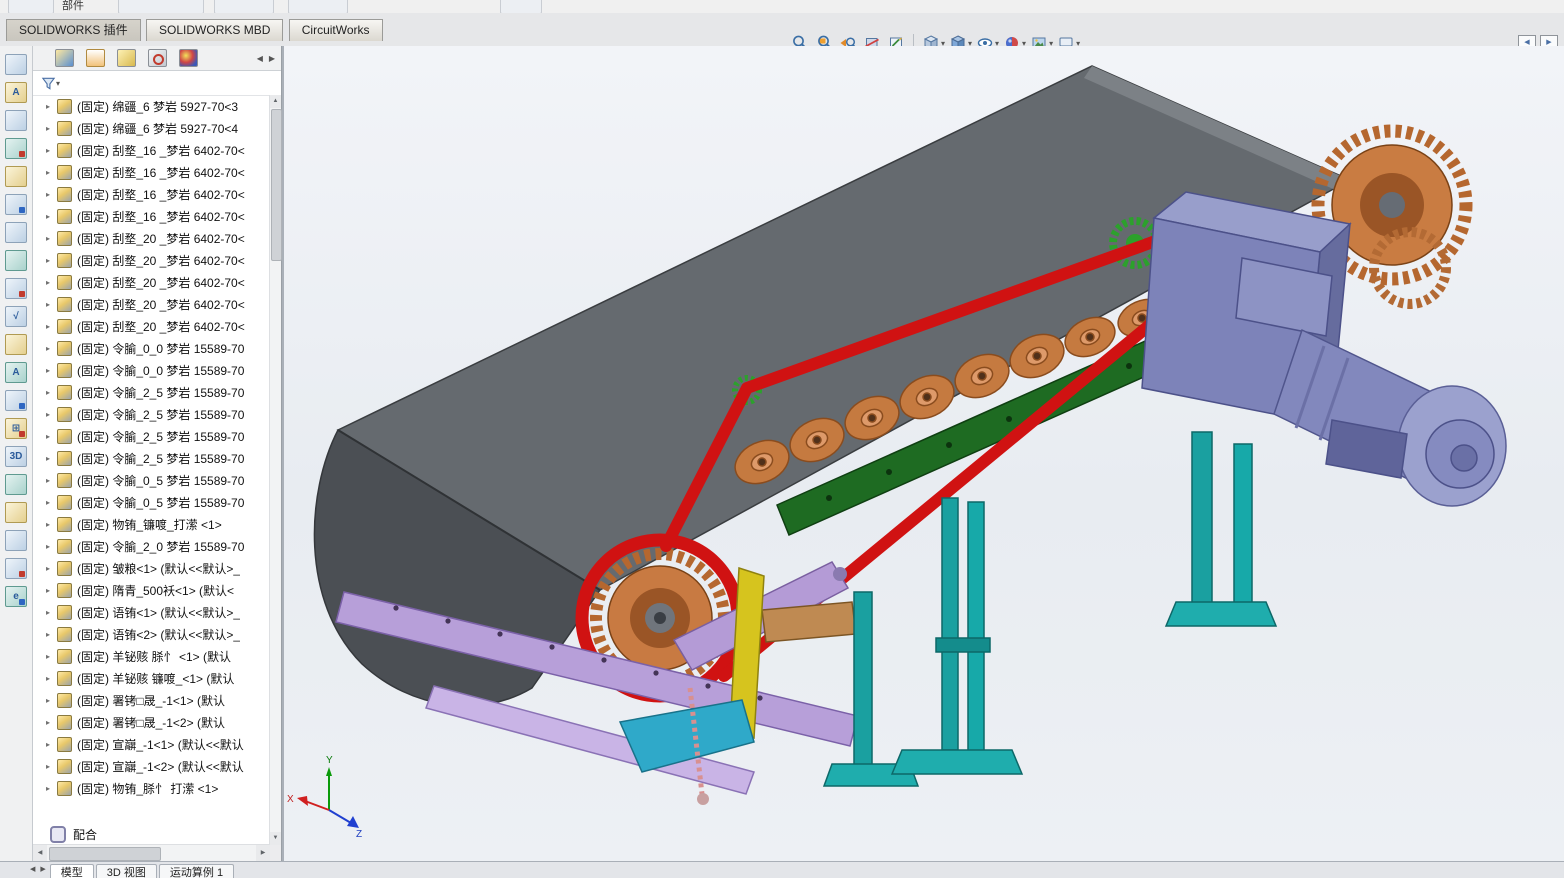  I want to click on featuremanager-tree-icon, so click(64, 58).